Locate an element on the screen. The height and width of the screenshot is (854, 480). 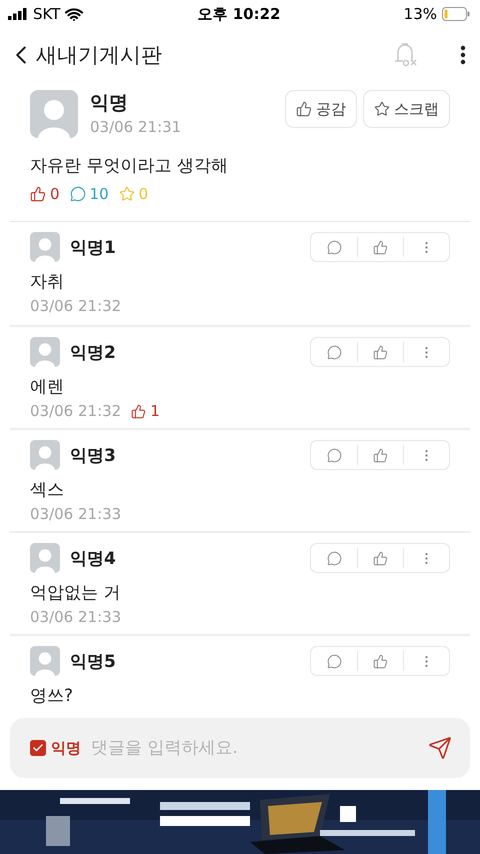
post-time: 03/06 21:31 is located at coordinates (136, 127).